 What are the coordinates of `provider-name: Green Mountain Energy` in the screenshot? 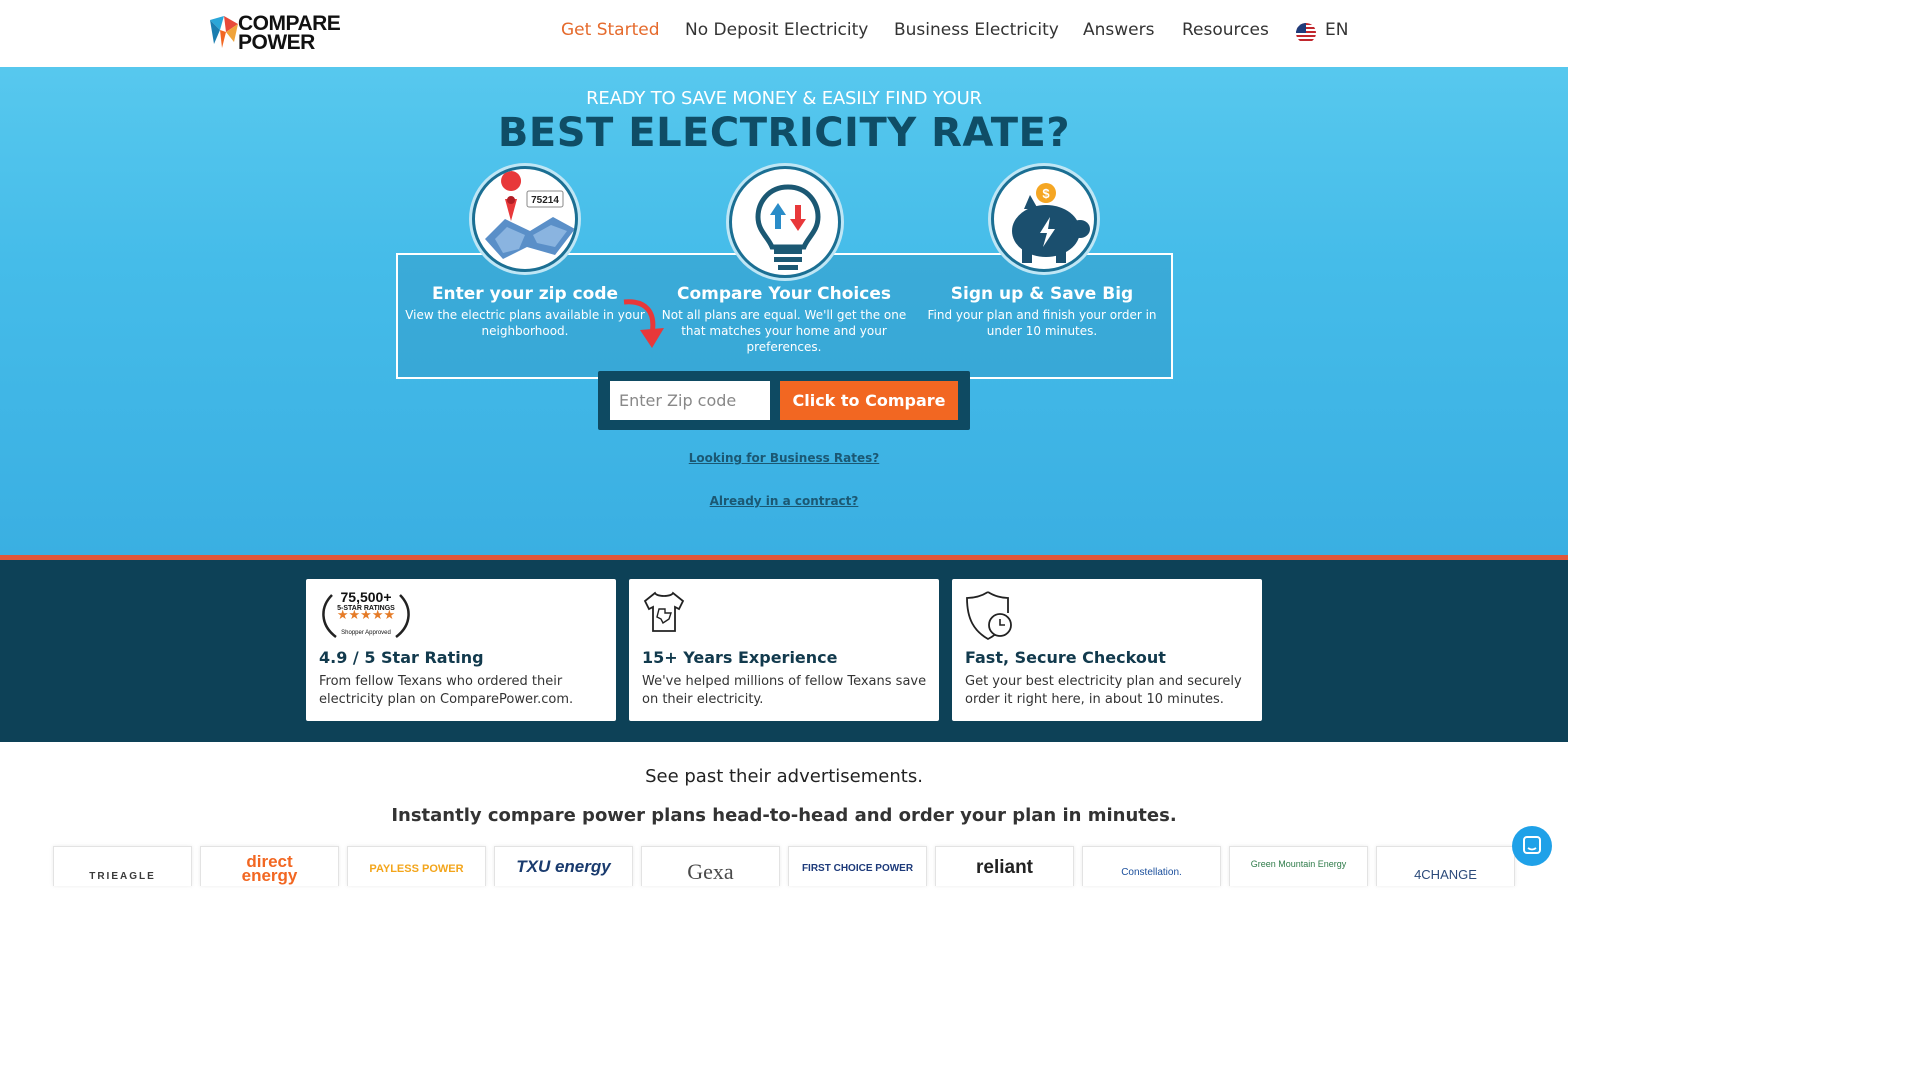 It's located at (1298, 864).